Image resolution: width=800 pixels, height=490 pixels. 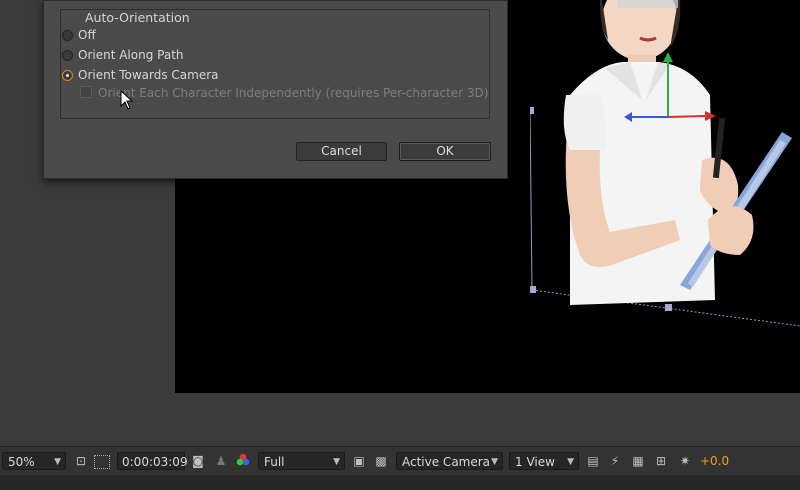 What do you see at coordinates (140, 75) in the screenshot?
I see `radio-orient-towards-camera: Orient Towards Camera` at bounding box center [140, 75].